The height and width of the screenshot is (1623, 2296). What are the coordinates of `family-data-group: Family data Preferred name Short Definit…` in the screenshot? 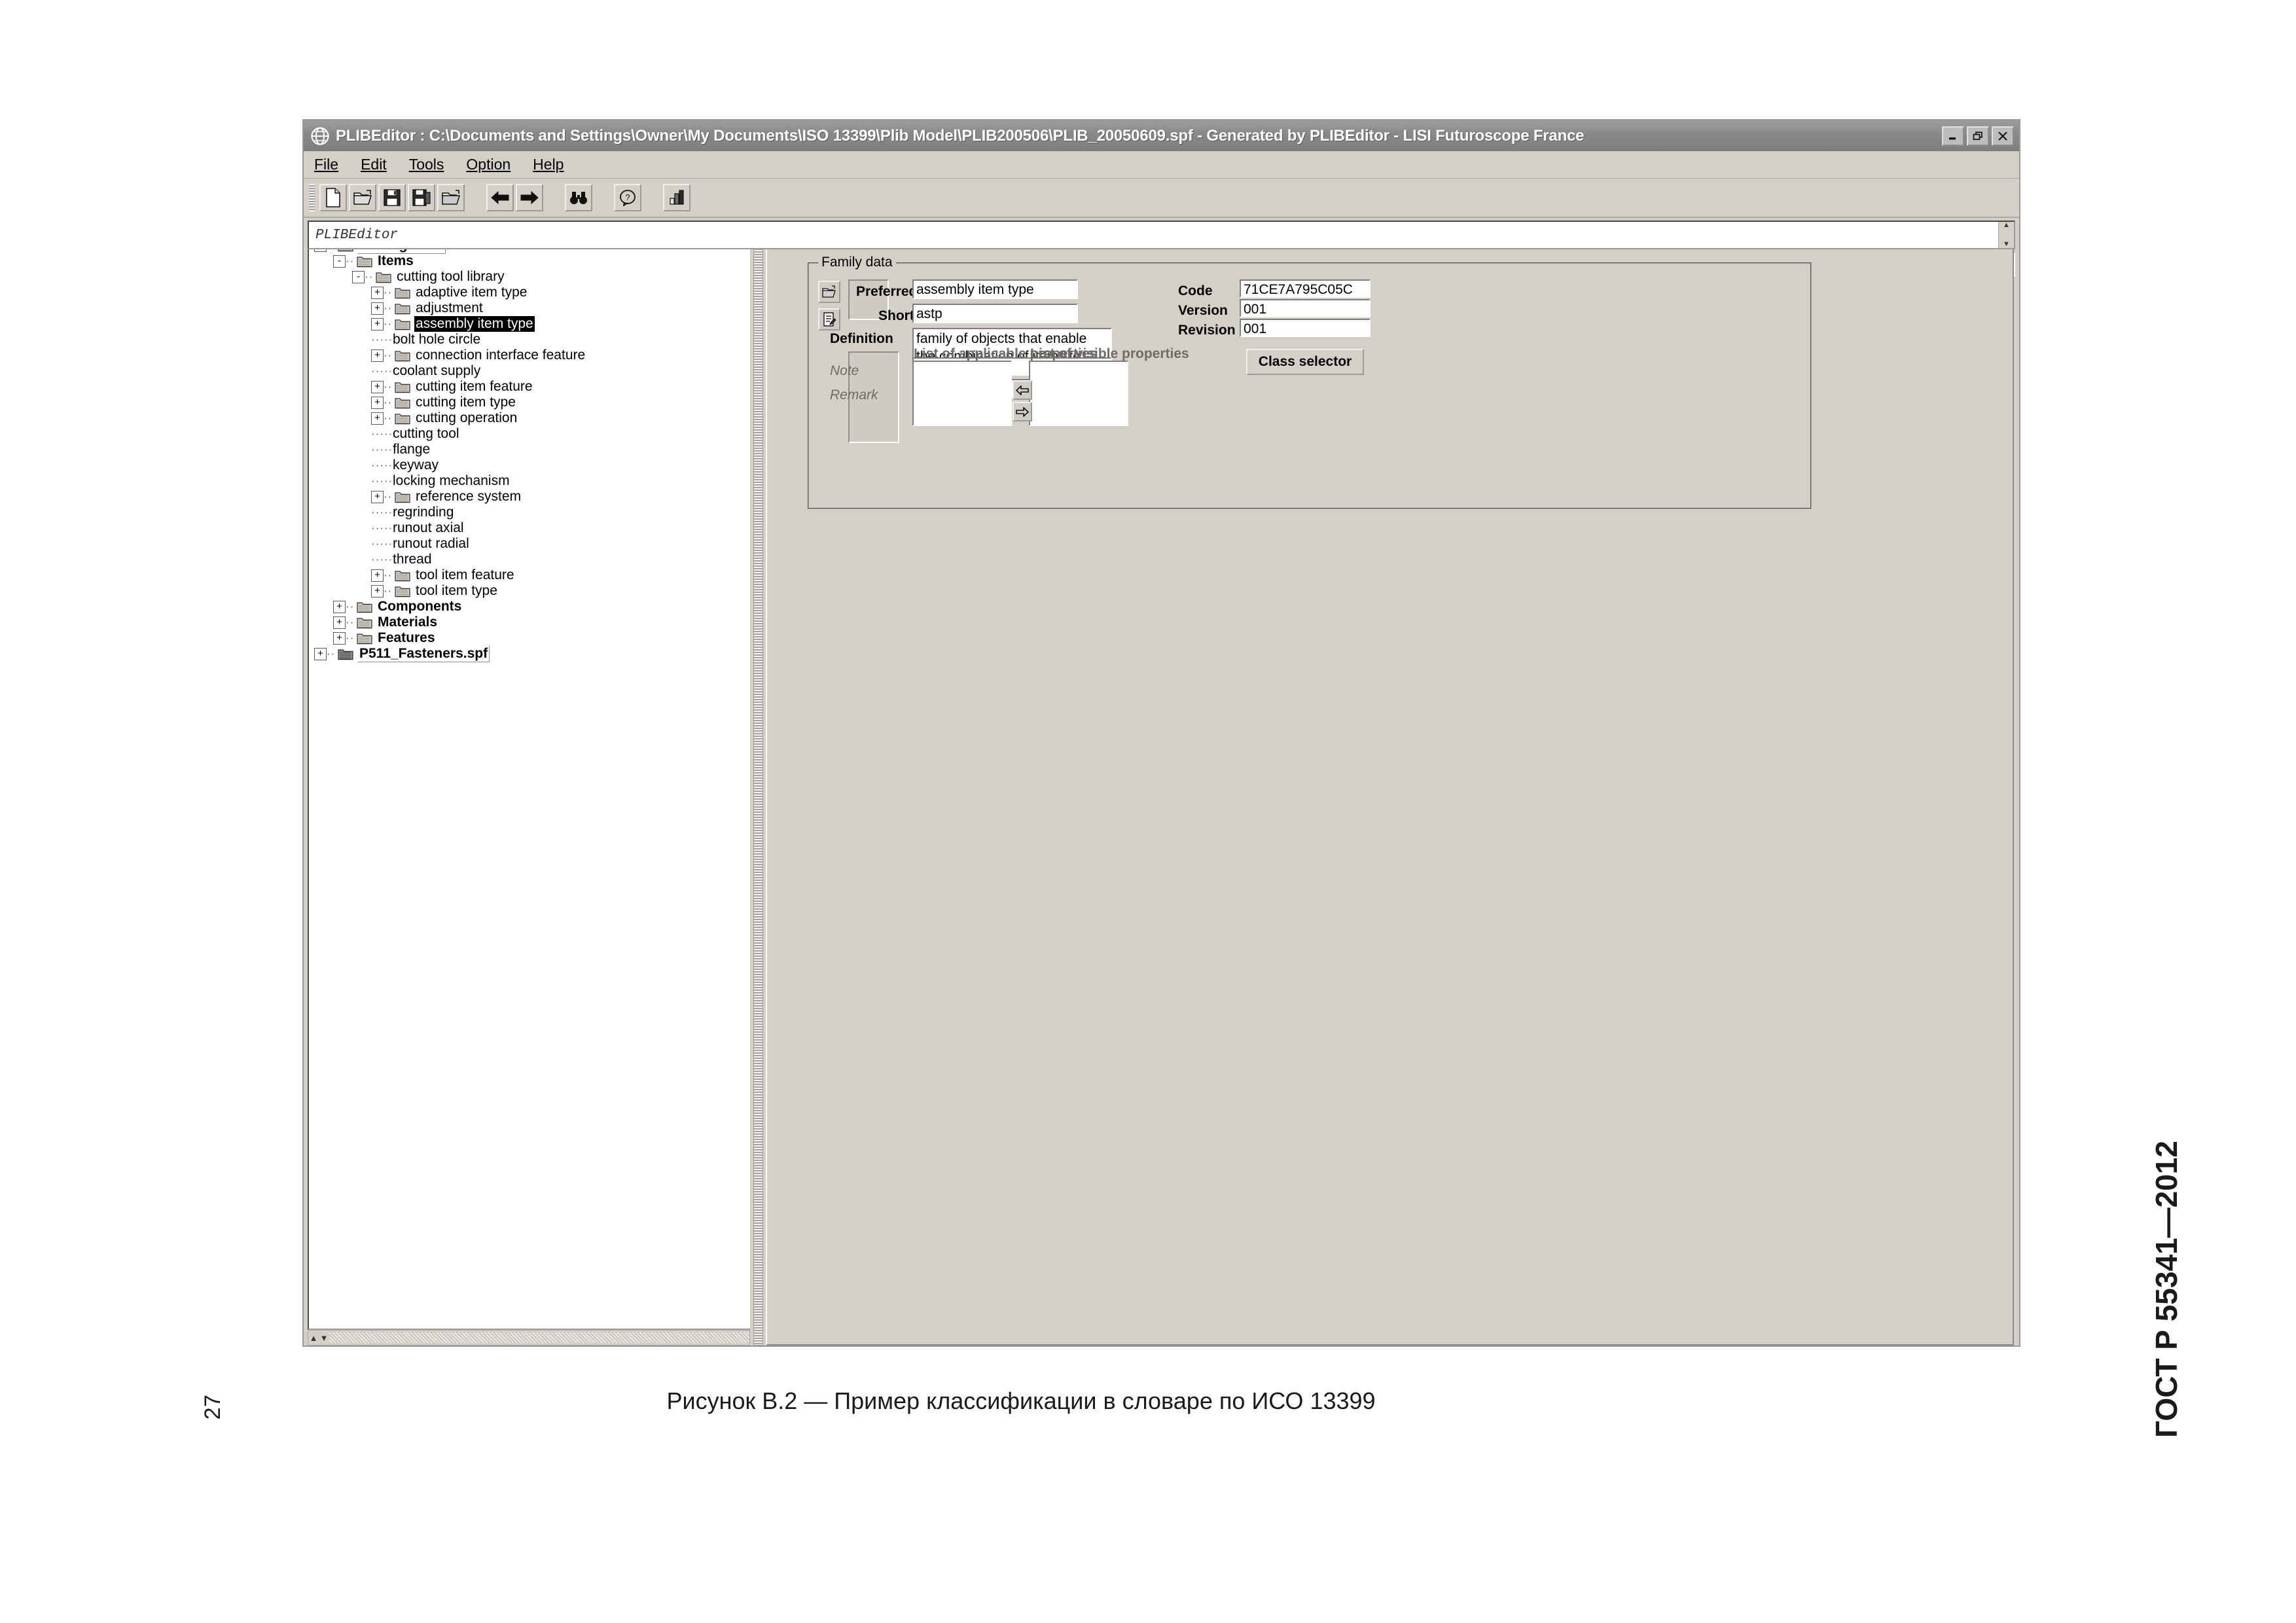 It's located at (1310, 382).